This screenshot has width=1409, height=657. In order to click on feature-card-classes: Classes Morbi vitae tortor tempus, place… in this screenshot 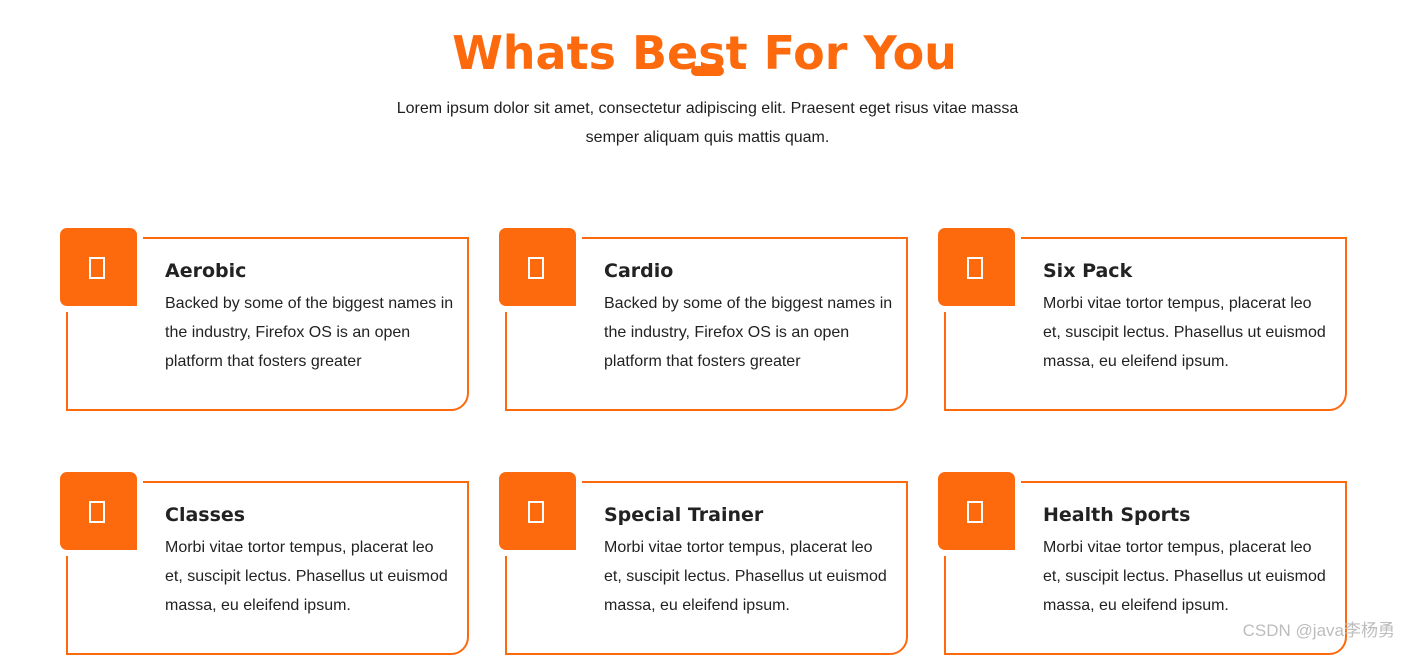, I will do `click(265, 564)`.